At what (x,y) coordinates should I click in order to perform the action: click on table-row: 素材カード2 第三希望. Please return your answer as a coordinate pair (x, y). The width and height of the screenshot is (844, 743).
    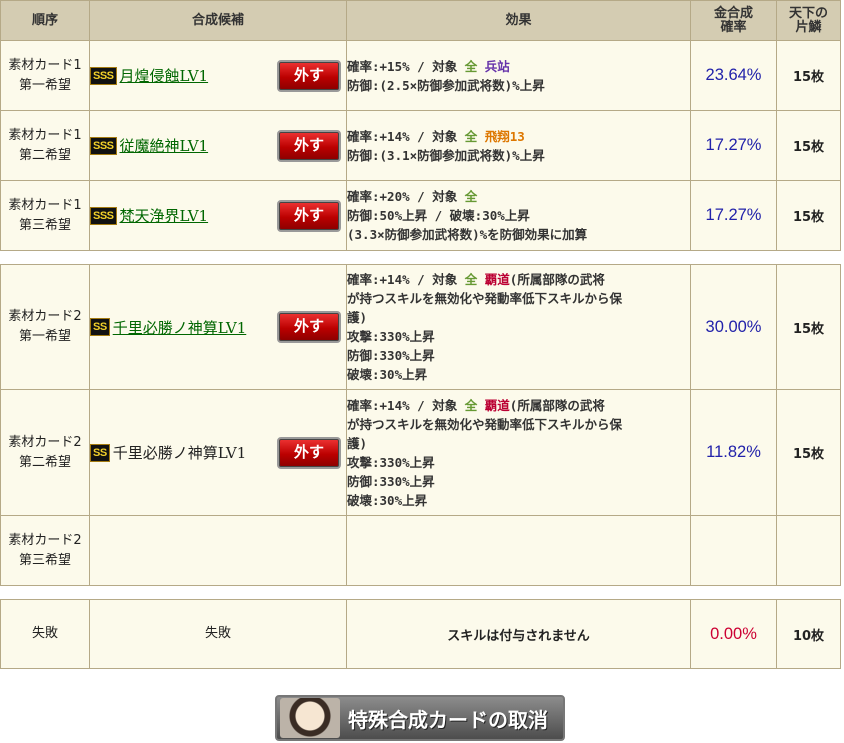
    Looking at the image, I should click on (420, 550).